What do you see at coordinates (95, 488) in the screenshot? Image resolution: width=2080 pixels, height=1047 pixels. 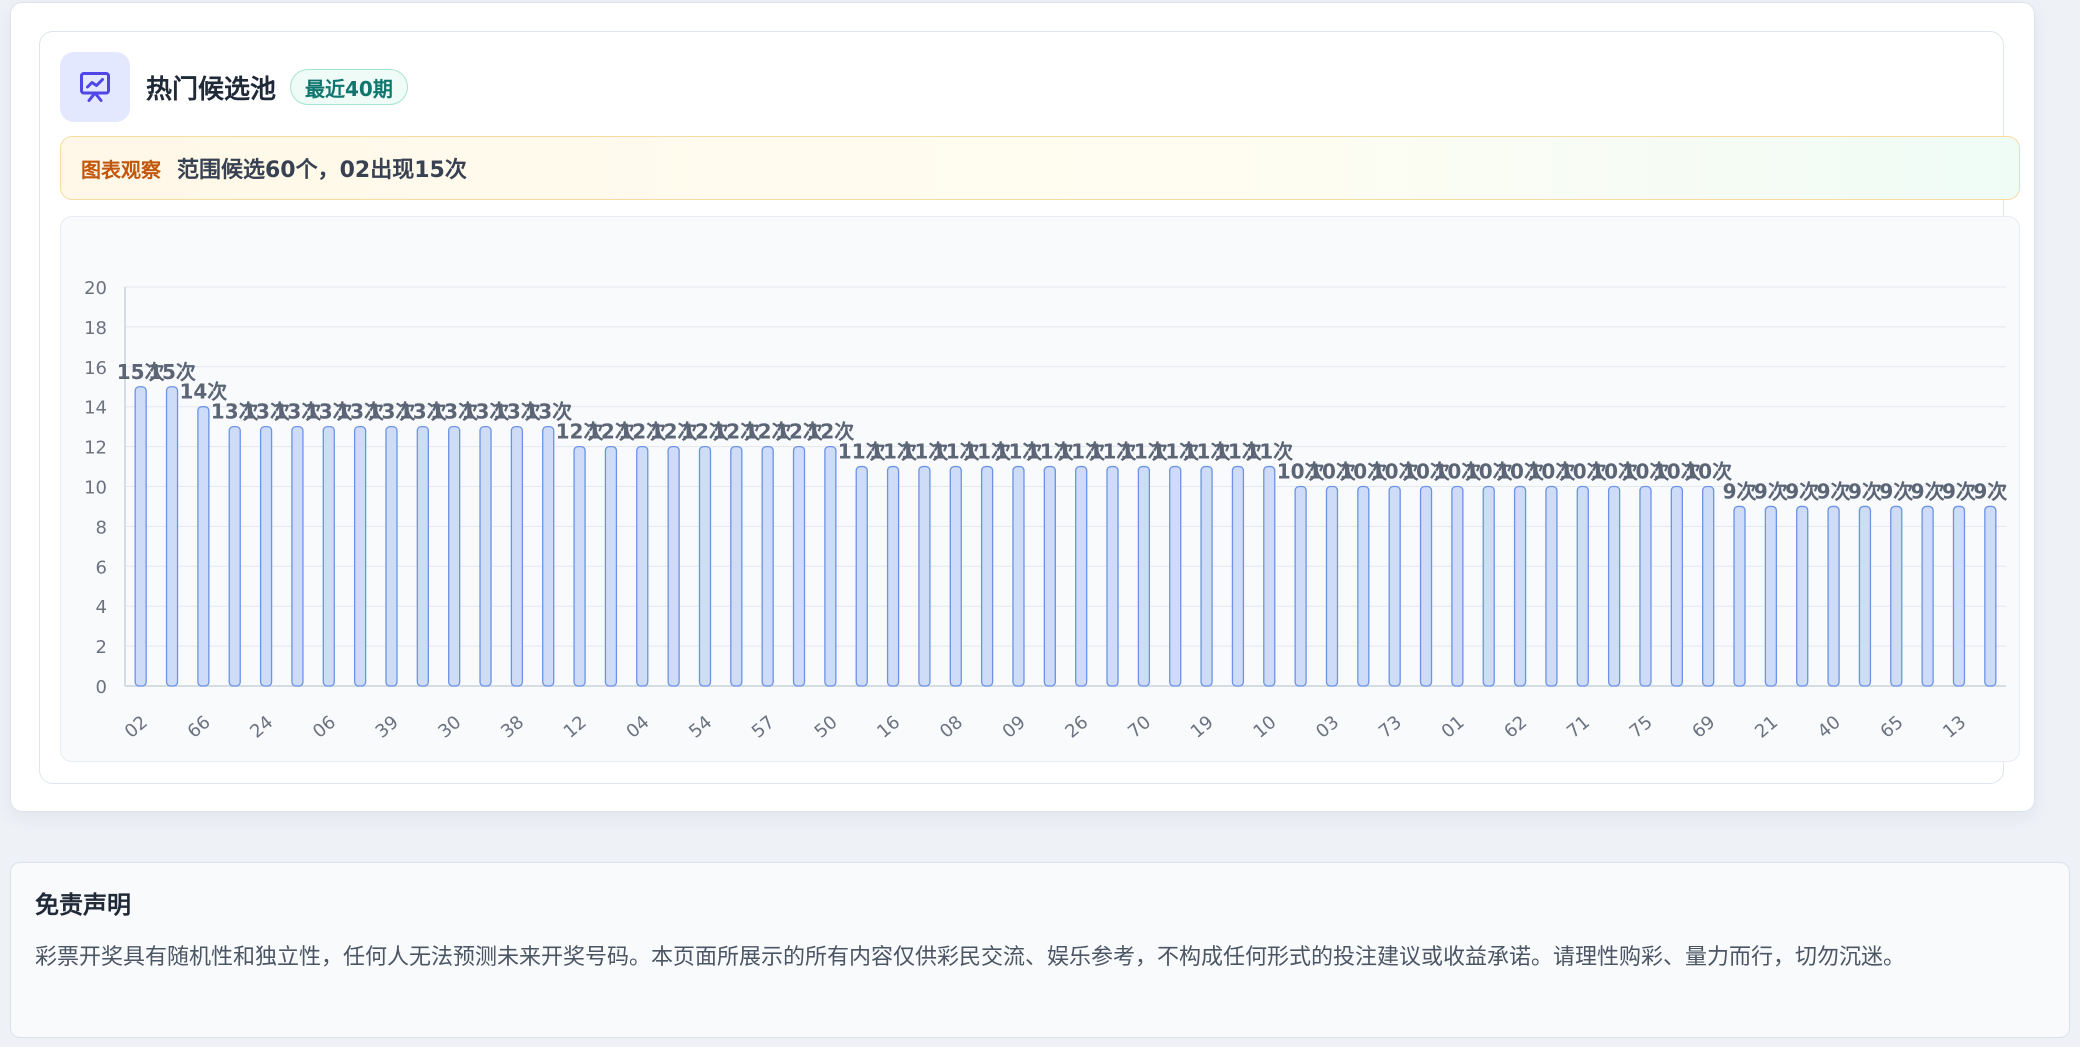 I see `y-tick-label: 10` at bounding box center [95, 488].